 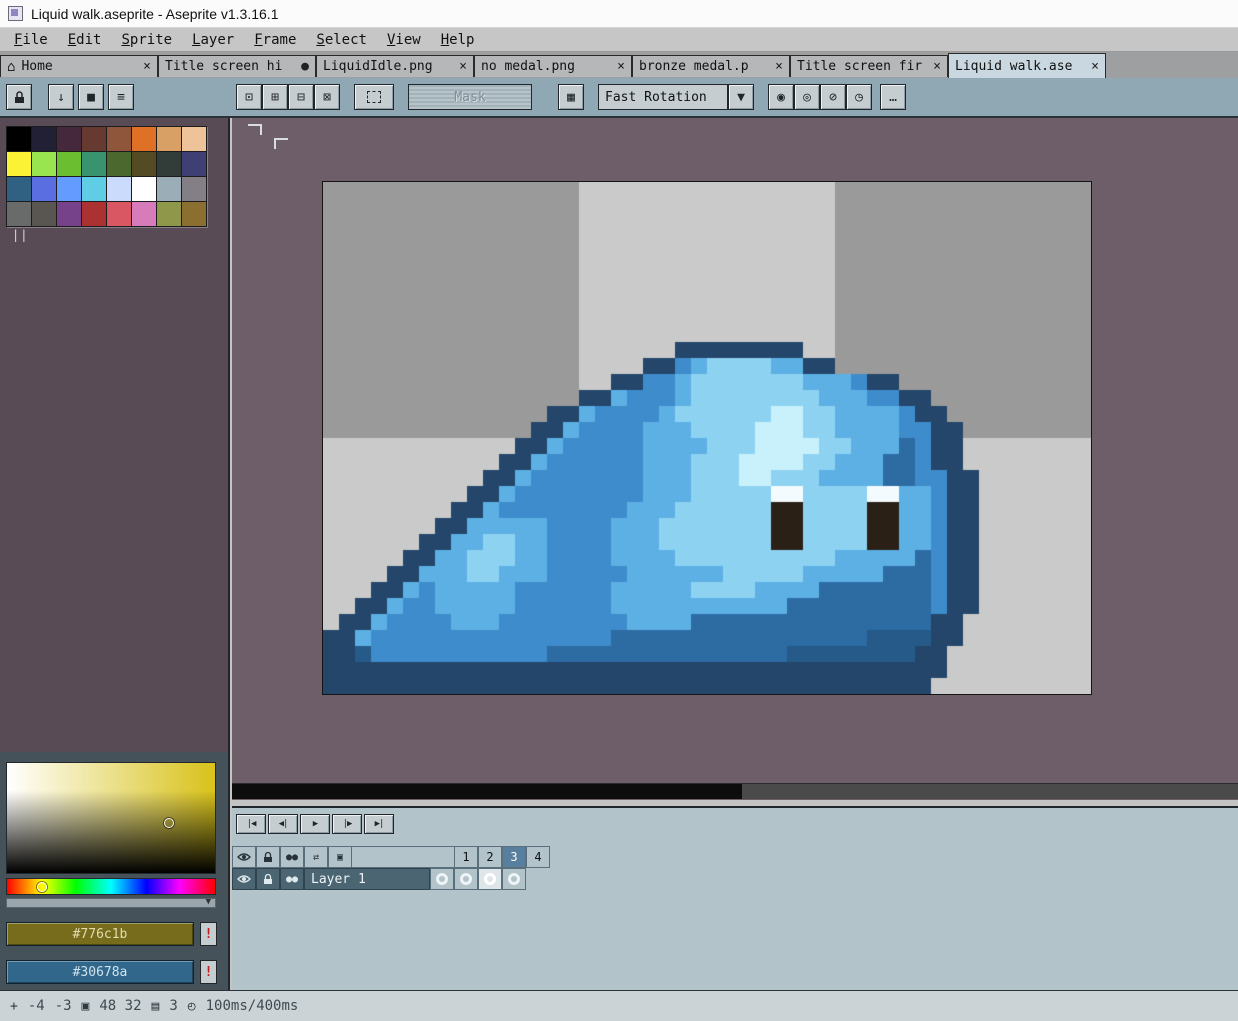 What do you see at coordinates (315, 824) in the screenshot?
I see `play-button: ▶` at bounding box center [315, 824].